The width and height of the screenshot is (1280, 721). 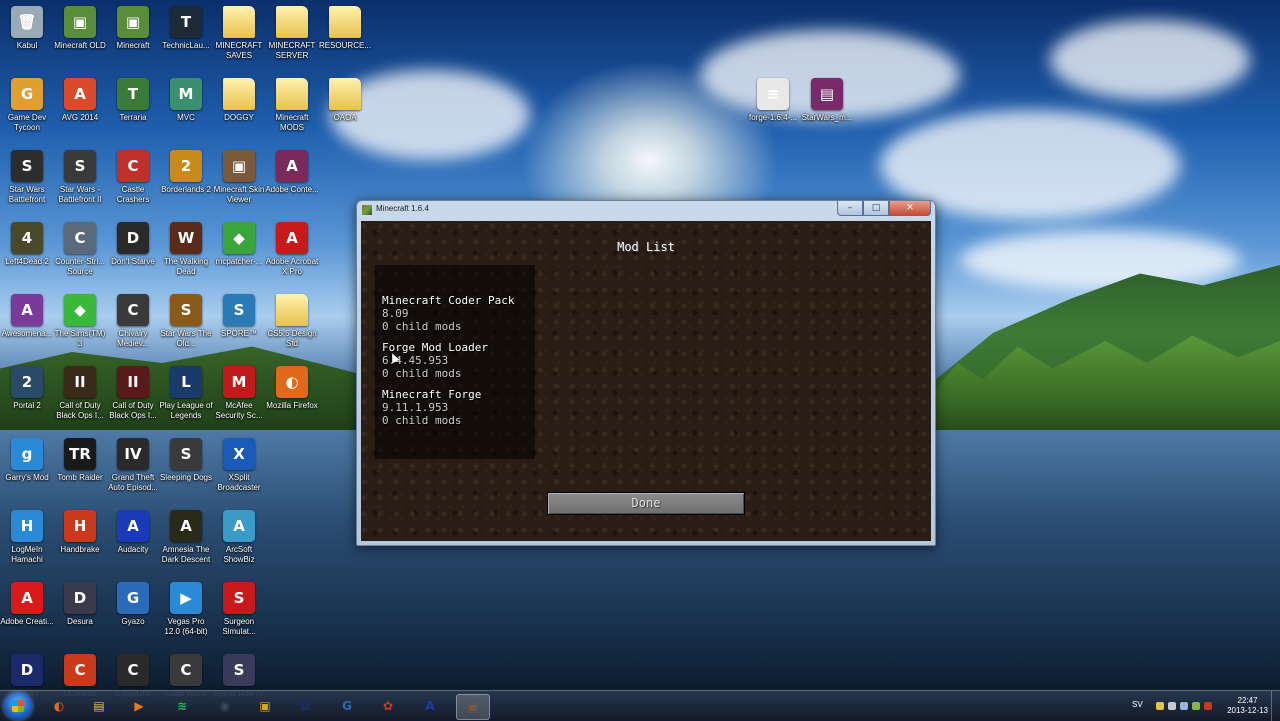 I want to click on mod-entry: Minecraft Forge 9.11.1.953 0 child mods, so click(x=457, y=407).